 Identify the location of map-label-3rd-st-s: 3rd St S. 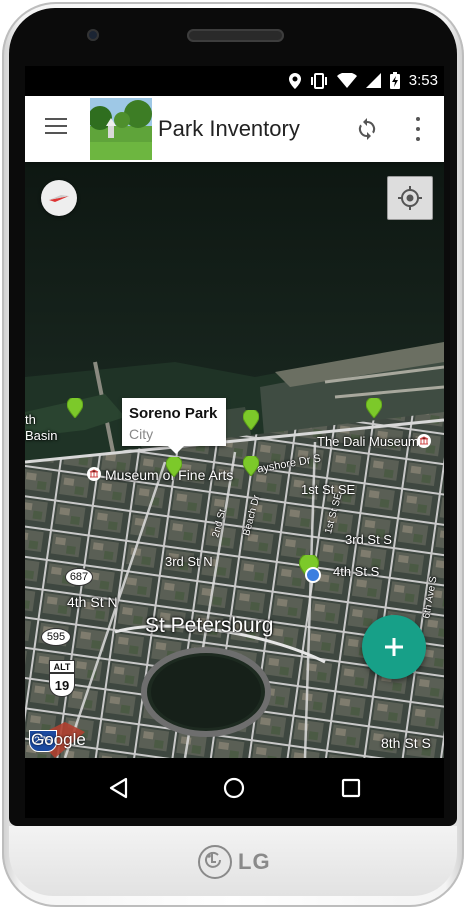
(368, 539).